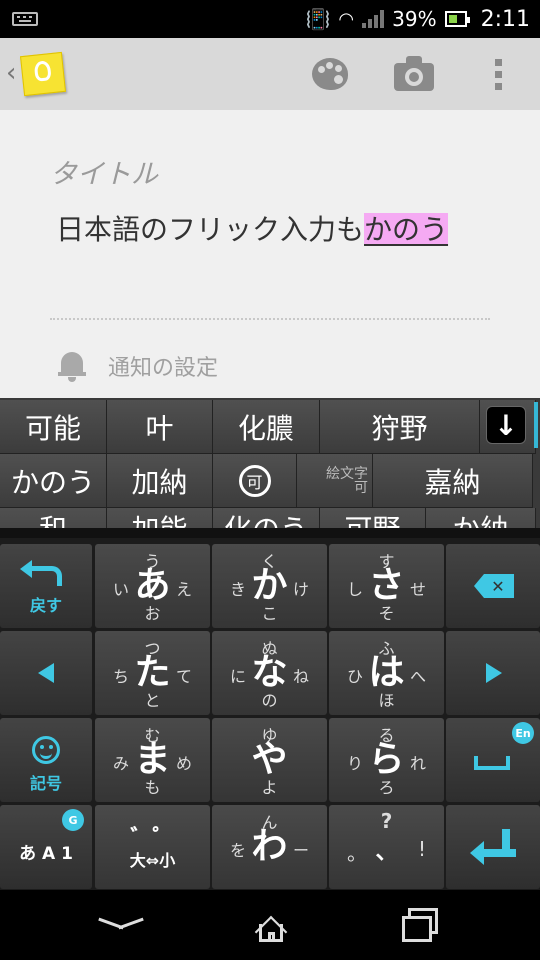  I want to click on candidate: 加能, so click(160, 518).